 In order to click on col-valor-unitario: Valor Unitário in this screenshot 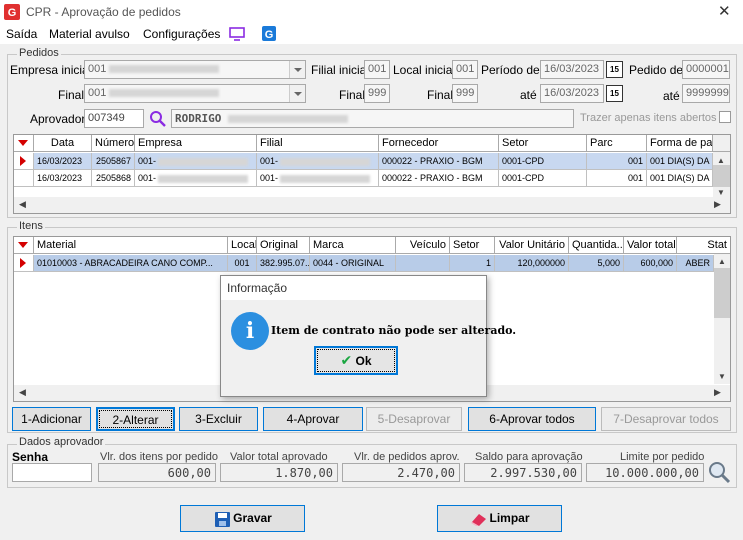, I will do `click(532, 245)`.